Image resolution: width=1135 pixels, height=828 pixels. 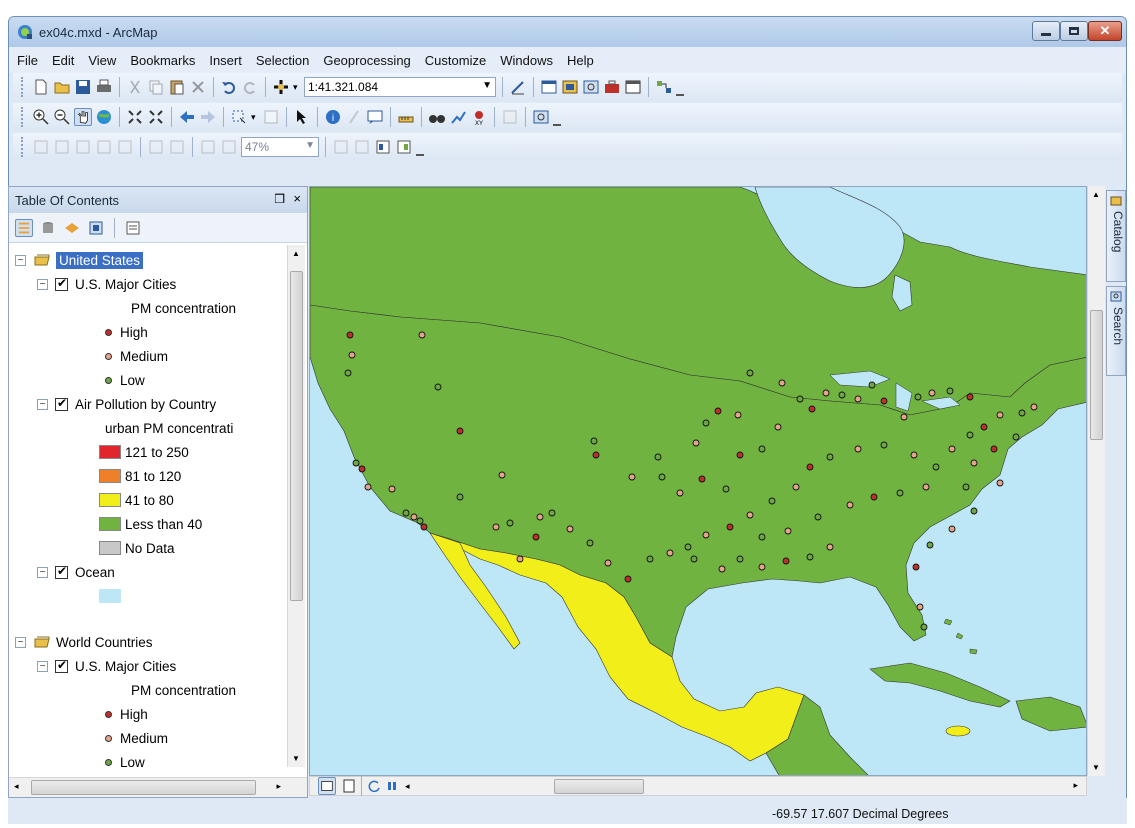 I want to click on time-slider-icon, so click(x=510, y=117).